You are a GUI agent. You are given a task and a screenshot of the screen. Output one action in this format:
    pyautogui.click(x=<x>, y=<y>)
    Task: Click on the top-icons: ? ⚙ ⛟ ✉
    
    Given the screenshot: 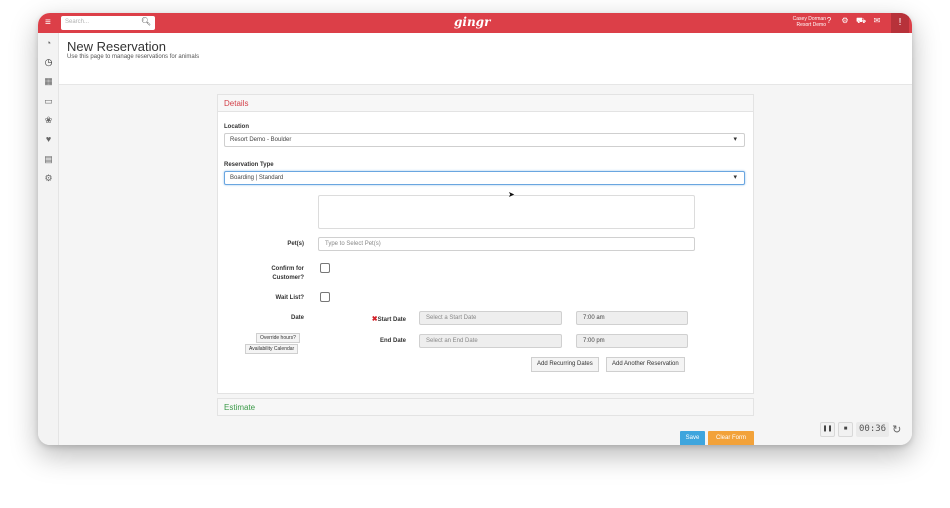 What is the action you would take?
    pyautogui.click(x=853, y=21)
    